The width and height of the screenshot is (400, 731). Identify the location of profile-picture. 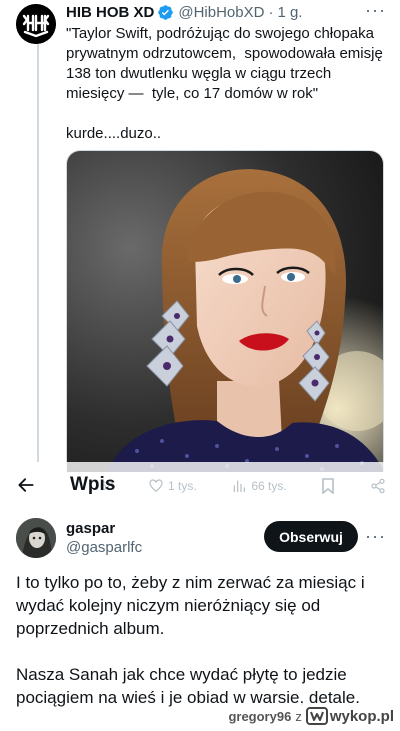
(36, 538).